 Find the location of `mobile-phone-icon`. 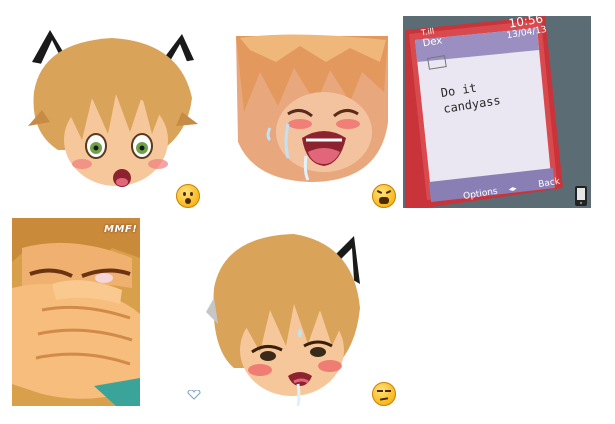

mobile-phone-icon is located at coordinates (581, 196).